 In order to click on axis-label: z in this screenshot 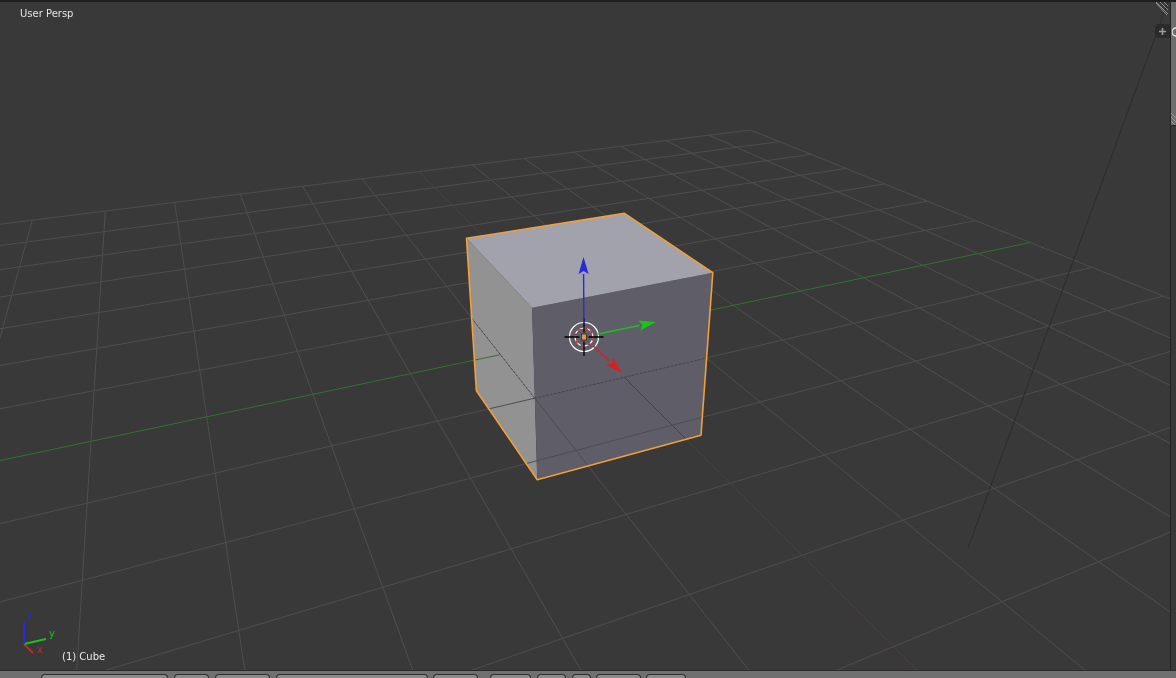, I will do `click(30, 616)`.